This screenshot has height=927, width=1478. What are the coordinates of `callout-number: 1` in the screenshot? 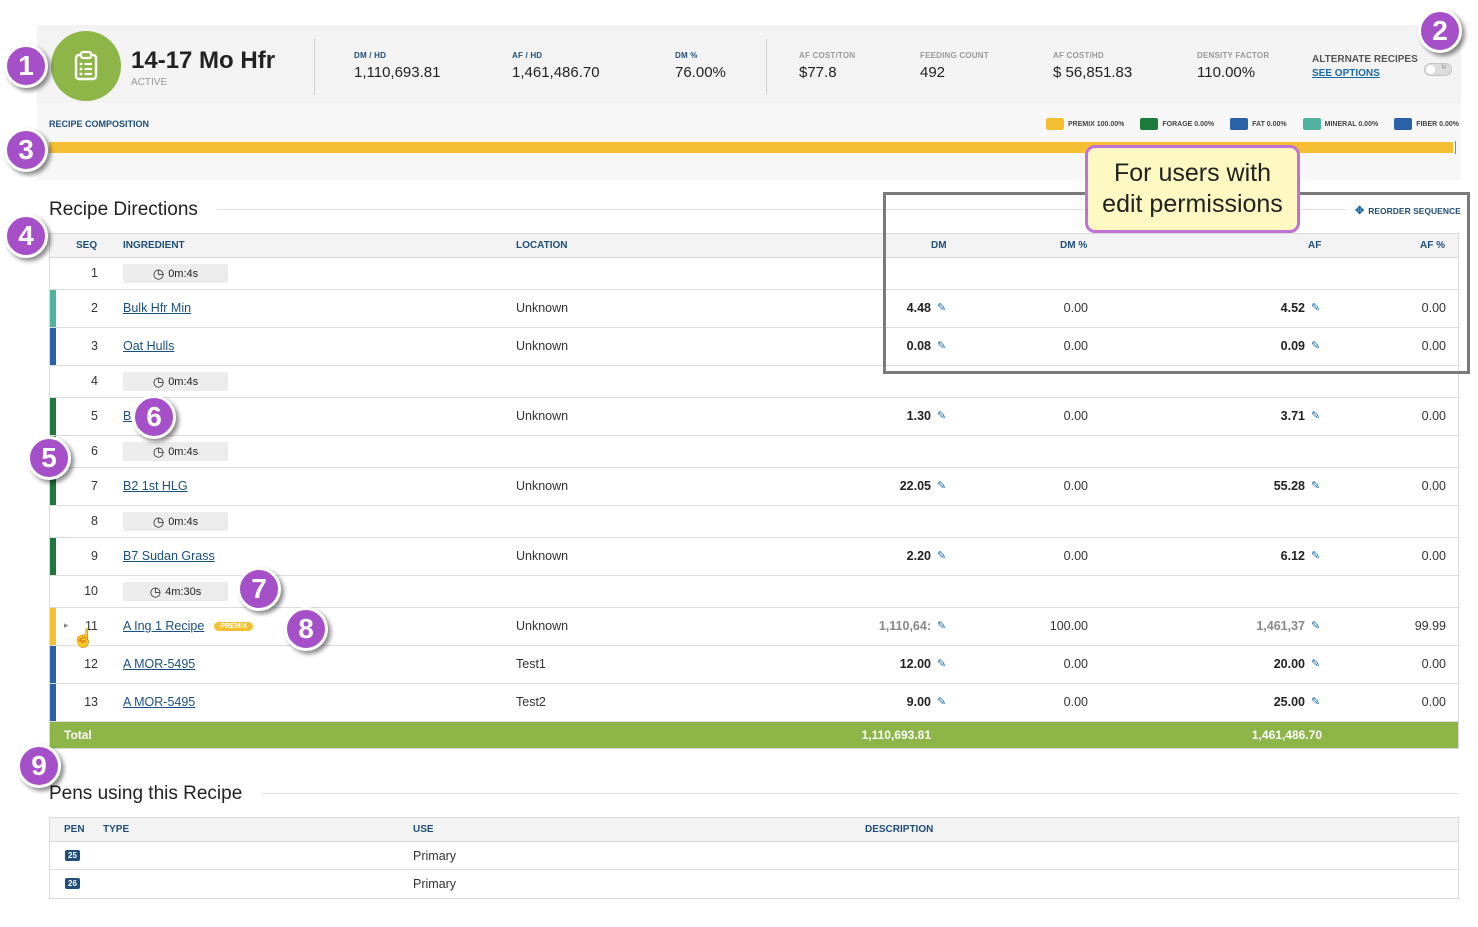 It's located at (26, 66).